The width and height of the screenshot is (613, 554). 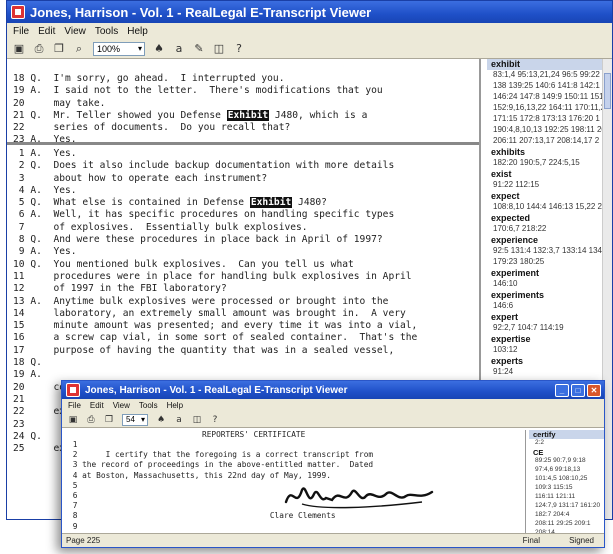 What do you see at coordinates (549, 317) in the screenshot?
I see `index-term: expert` at bounding box center [549, 317].